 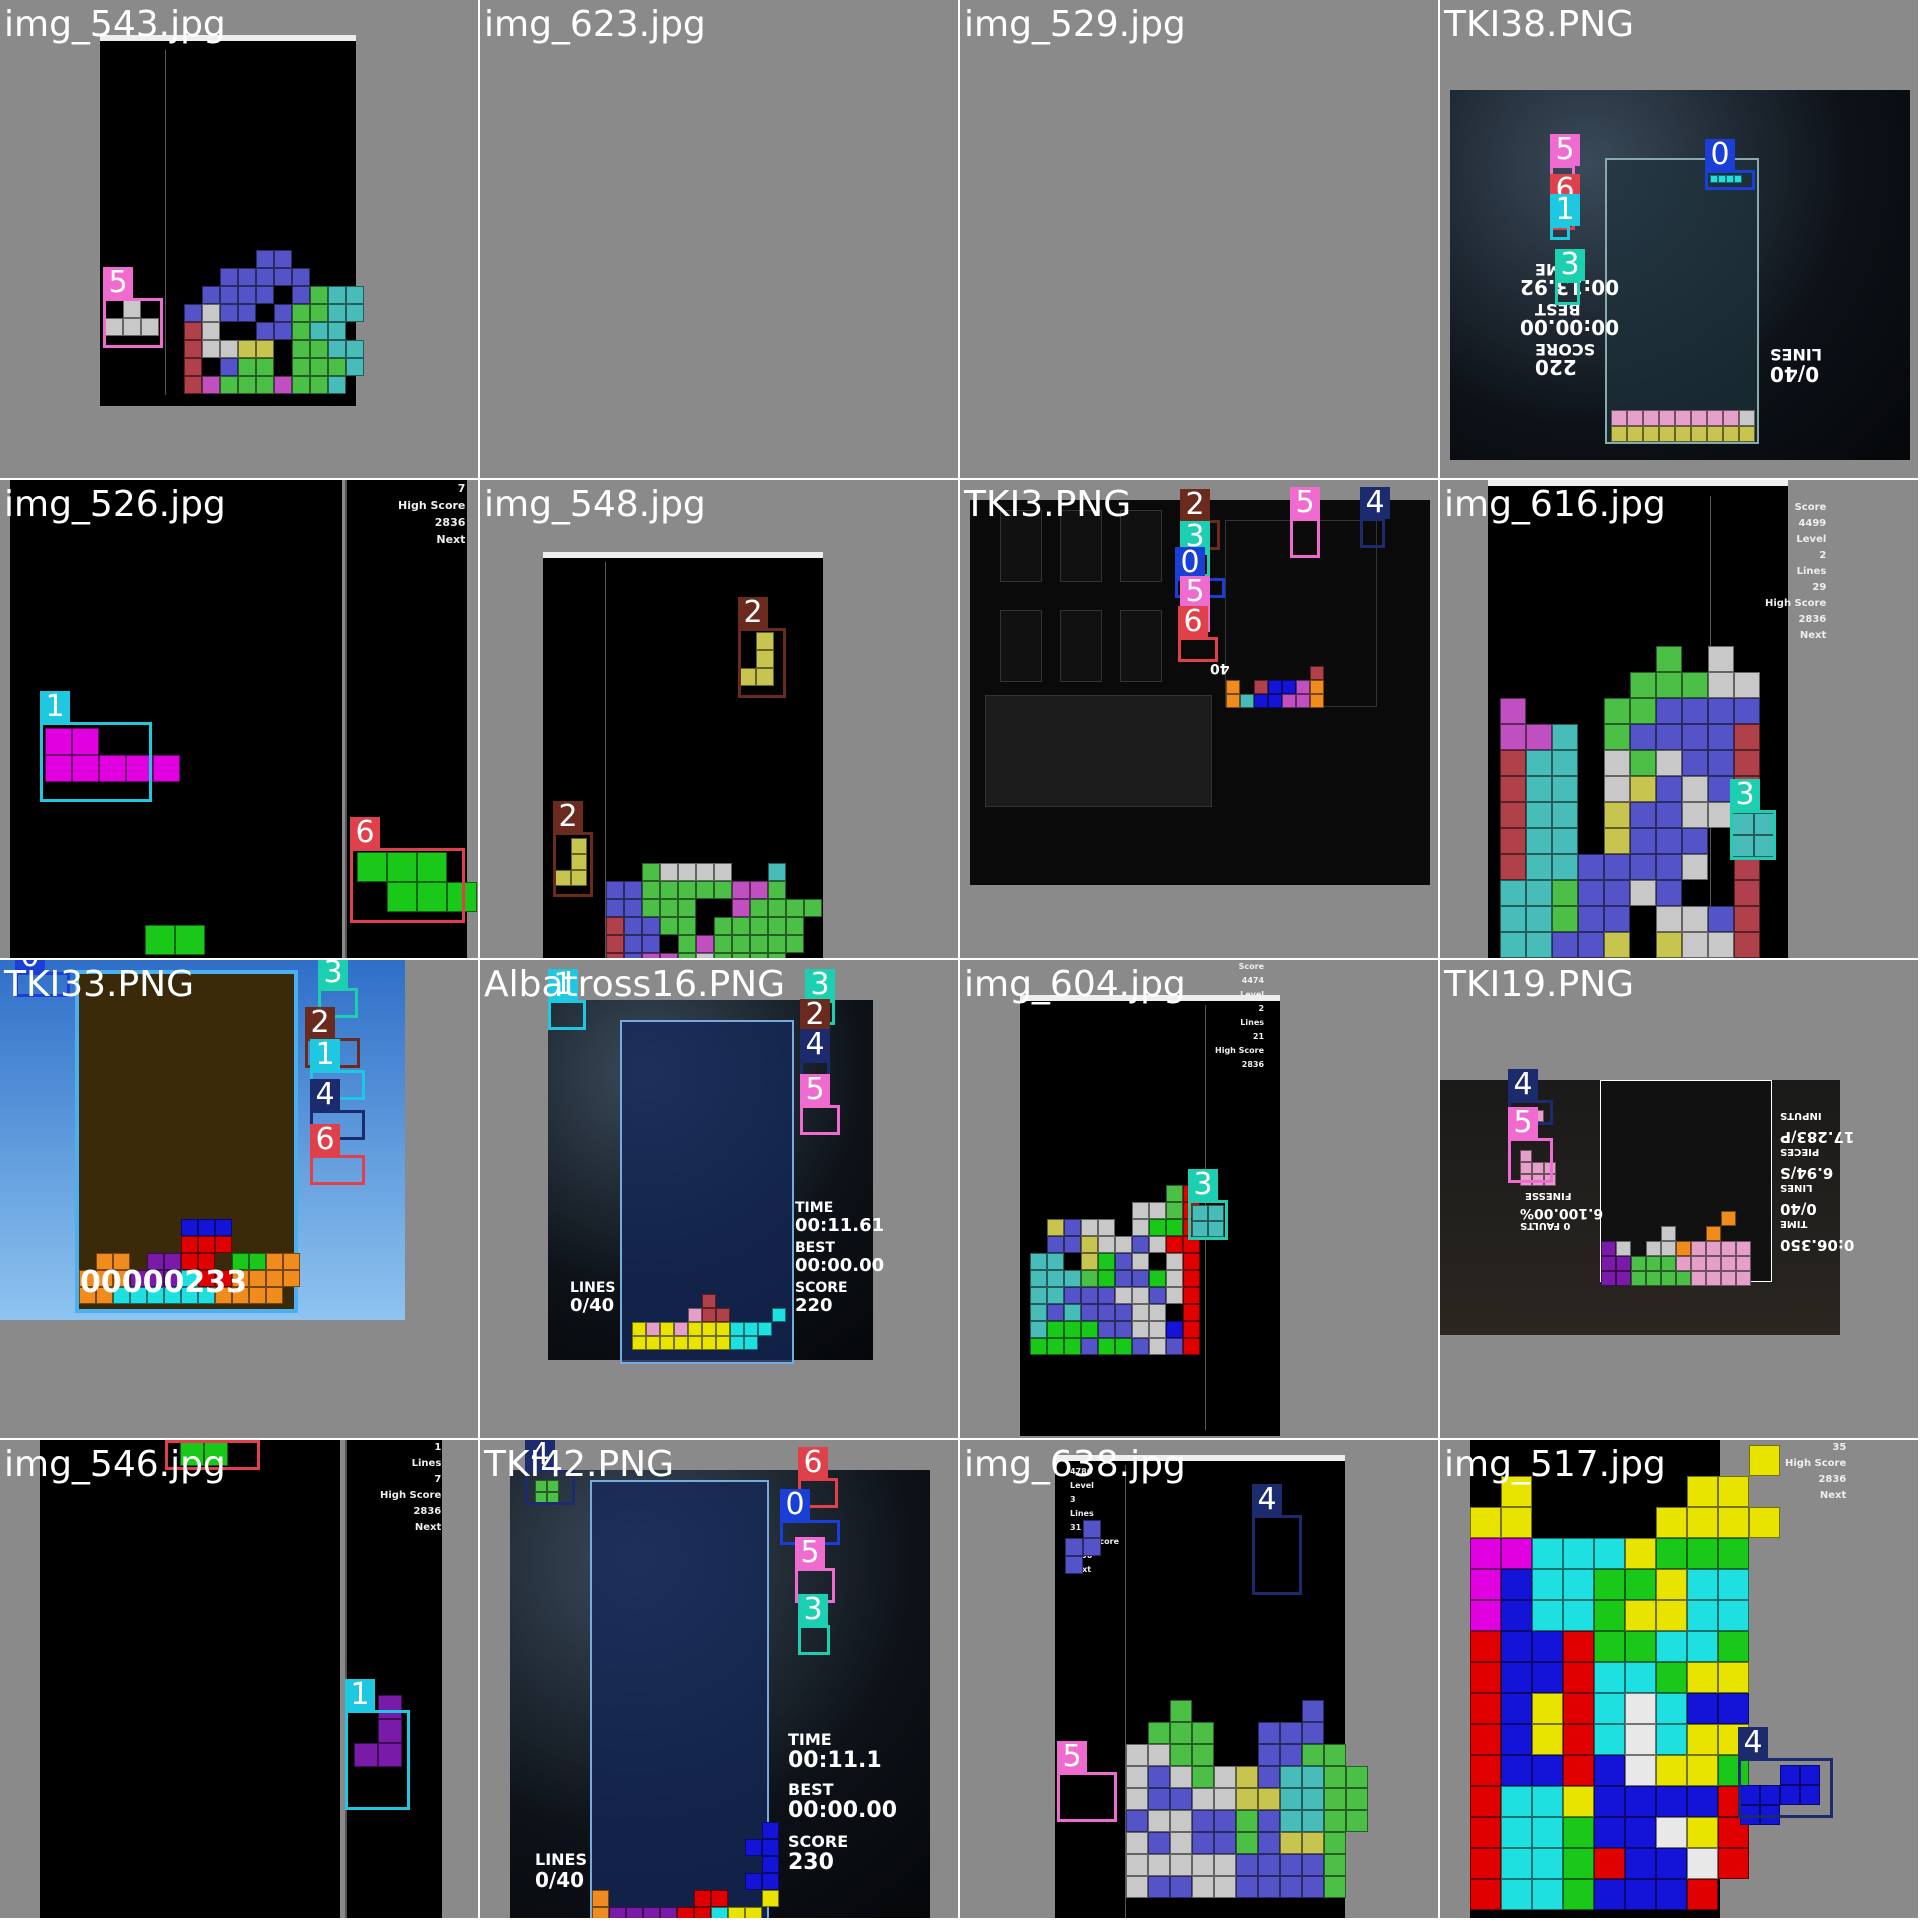 What do you see at coordinates (1817, 1137) in the screenshot?
I see `hud-text: 17.283/P` at bounding box center [1817, 1137].